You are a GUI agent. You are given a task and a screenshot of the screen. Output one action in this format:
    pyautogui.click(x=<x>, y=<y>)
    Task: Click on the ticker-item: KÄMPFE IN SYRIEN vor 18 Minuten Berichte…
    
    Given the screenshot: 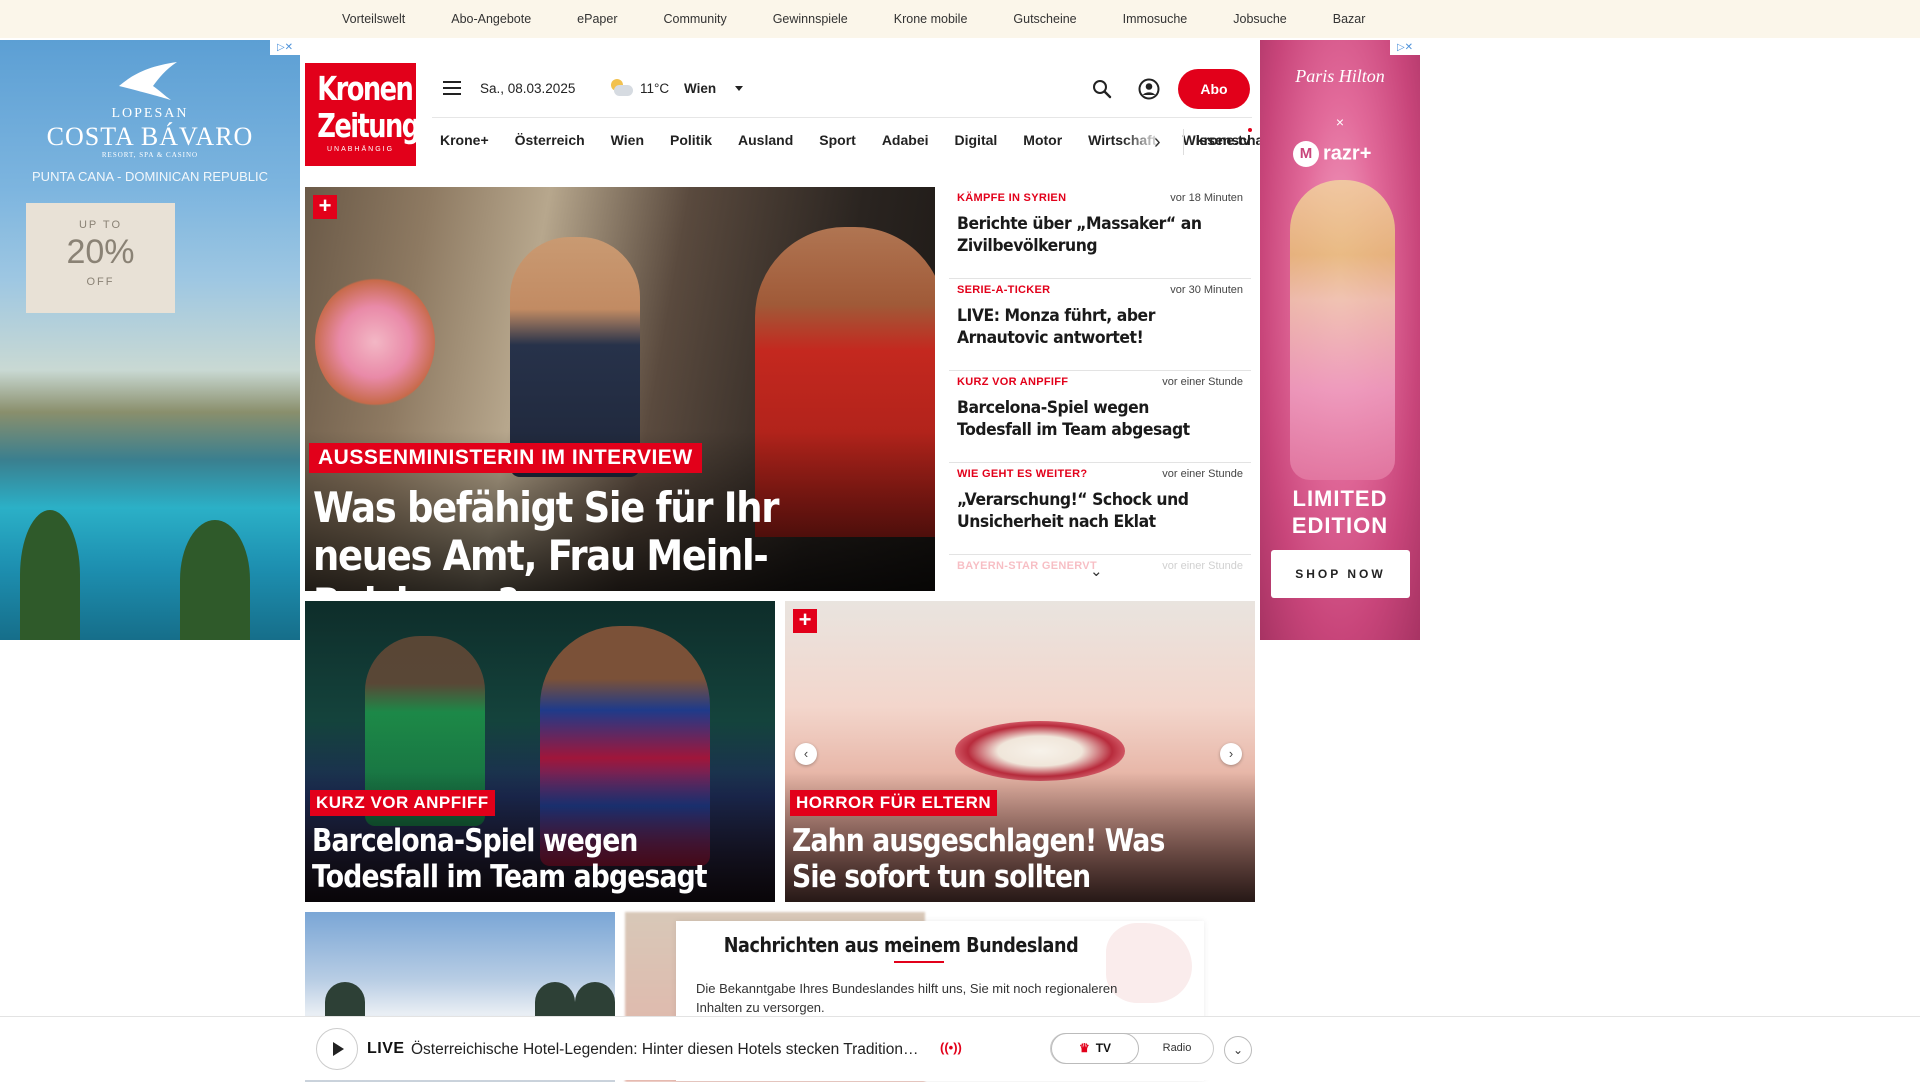 What is the action you would take?
    pyautogui.click(x=1100, y=233)
    